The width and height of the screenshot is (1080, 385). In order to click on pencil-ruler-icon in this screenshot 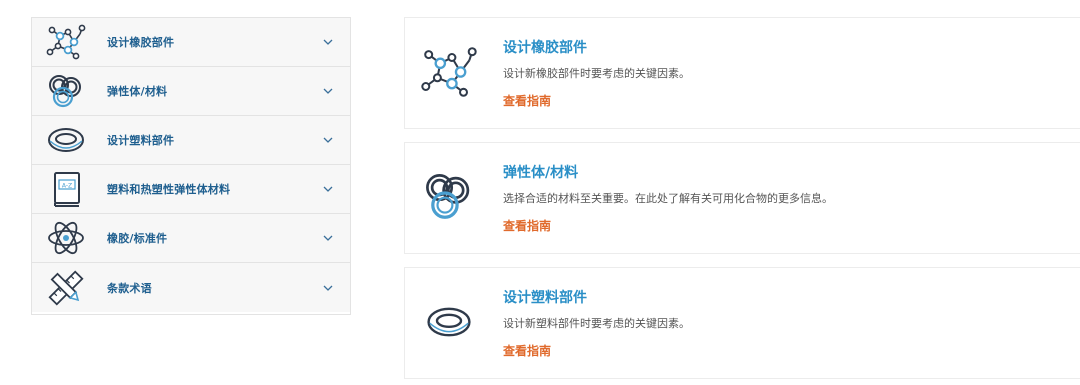, I will do `click(66, 288)`.